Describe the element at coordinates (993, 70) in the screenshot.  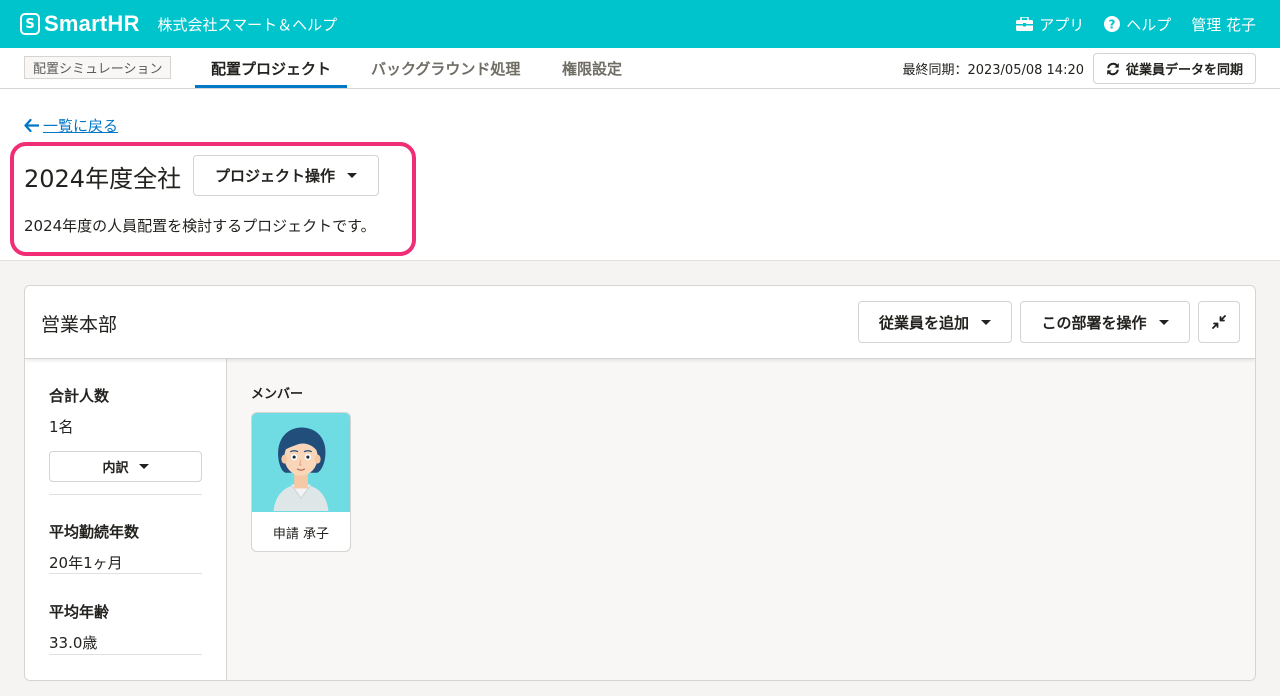
I see `last-sync-time: 最終同期：2023/05/08 14:20` at that location.